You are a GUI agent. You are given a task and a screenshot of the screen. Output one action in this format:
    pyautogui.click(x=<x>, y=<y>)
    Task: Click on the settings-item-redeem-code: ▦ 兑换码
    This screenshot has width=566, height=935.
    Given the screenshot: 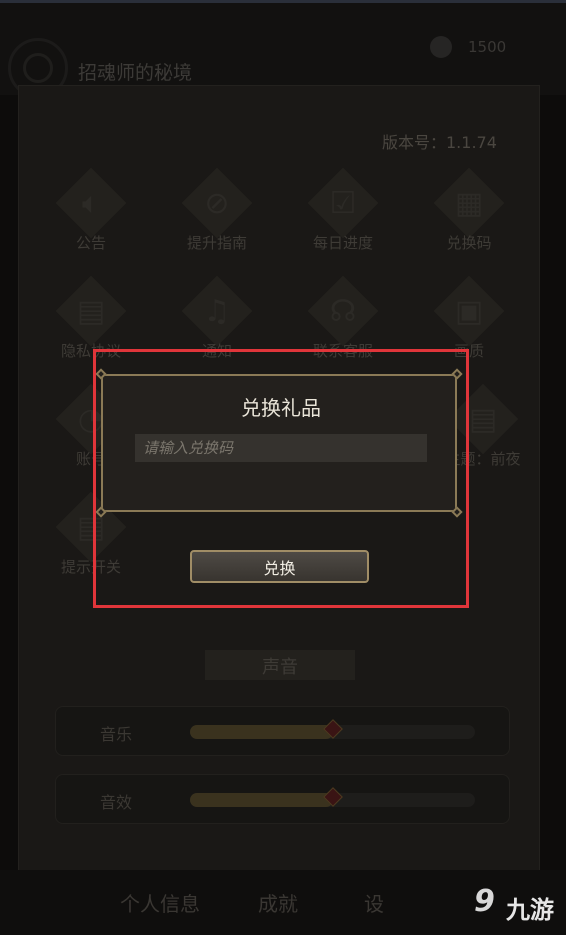 What is the action you would take?
    pyautogui.click(x=467, y=221)
    